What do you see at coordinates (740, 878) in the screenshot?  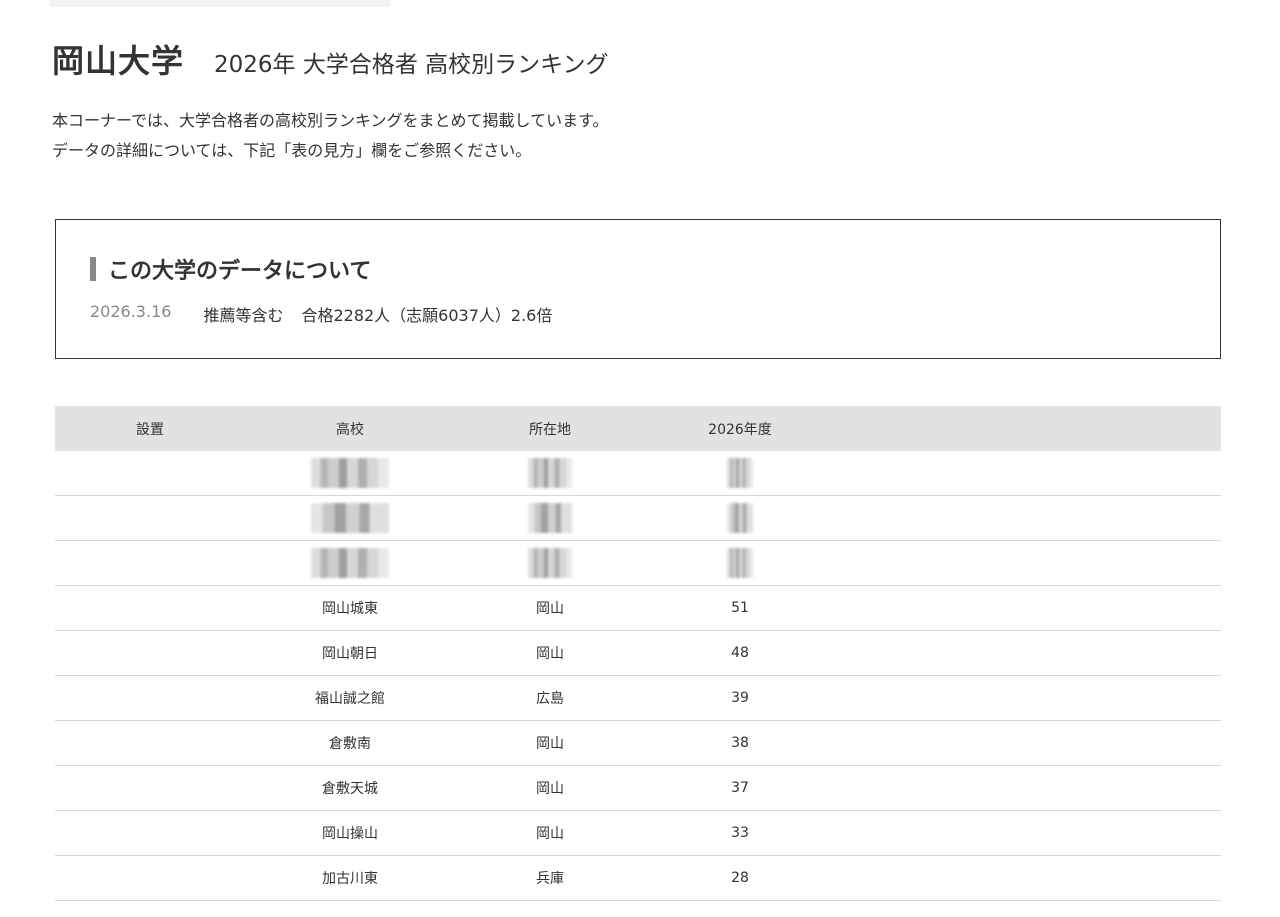 I see `cell-count: 28` at bounding box center [740, 878].